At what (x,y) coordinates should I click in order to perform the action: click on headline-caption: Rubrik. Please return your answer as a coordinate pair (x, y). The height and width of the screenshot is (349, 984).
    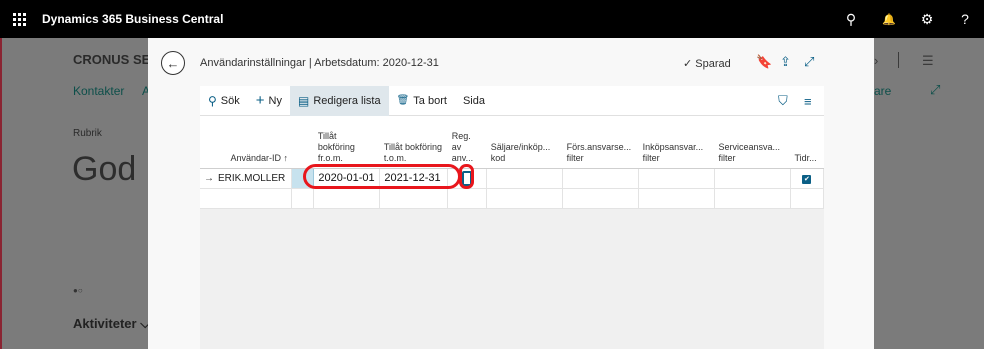
    Looking at the image, I should click on (87, 133).